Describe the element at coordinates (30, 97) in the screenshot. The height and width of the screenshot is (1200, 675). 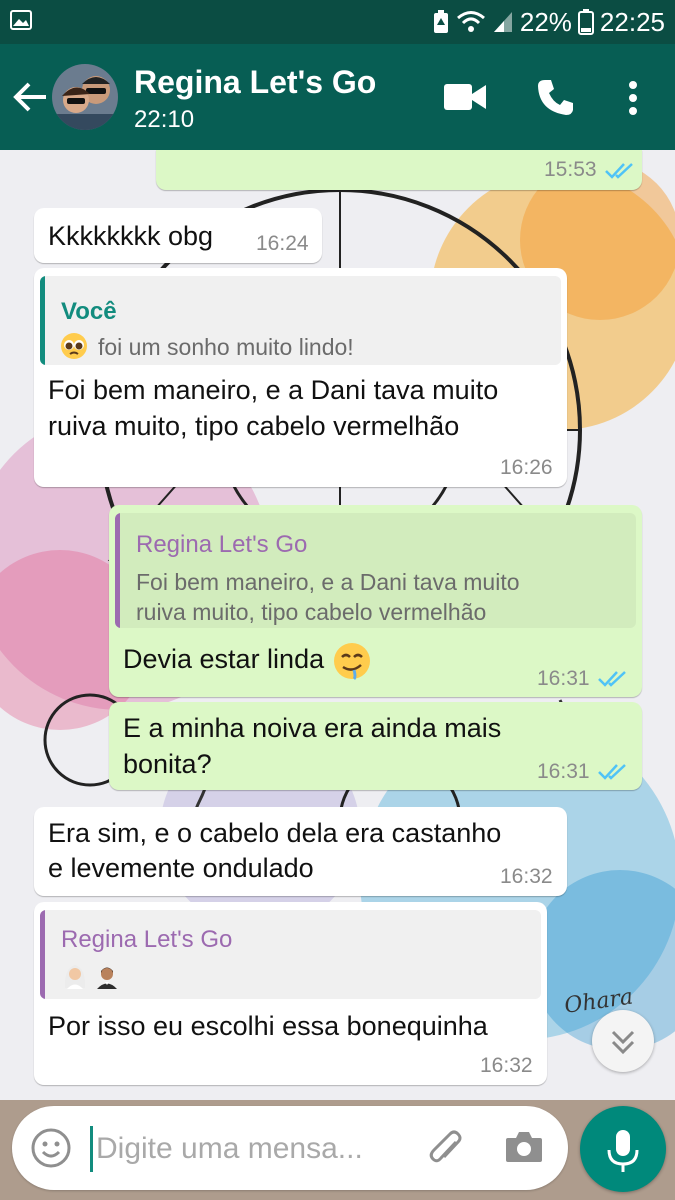
I see `back-arrow-icon` at that location.